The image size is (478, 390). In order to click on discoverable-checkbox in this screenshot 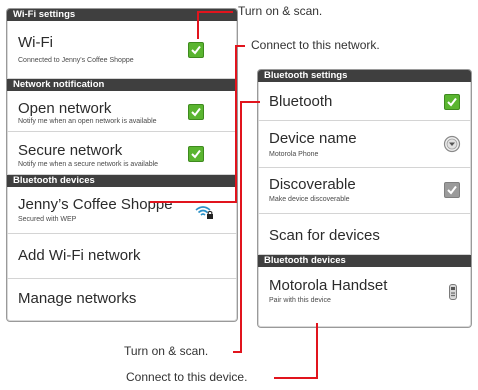, I will do `click(452, 190)`.